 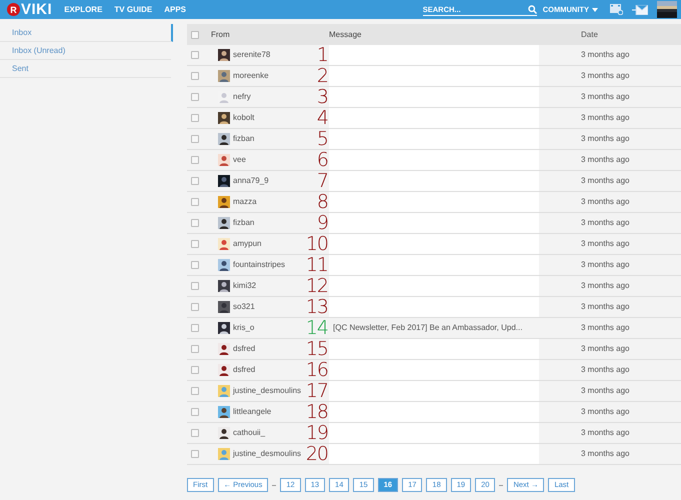 I want to click on sender-name: kimi32, so click(x=244, y=286).